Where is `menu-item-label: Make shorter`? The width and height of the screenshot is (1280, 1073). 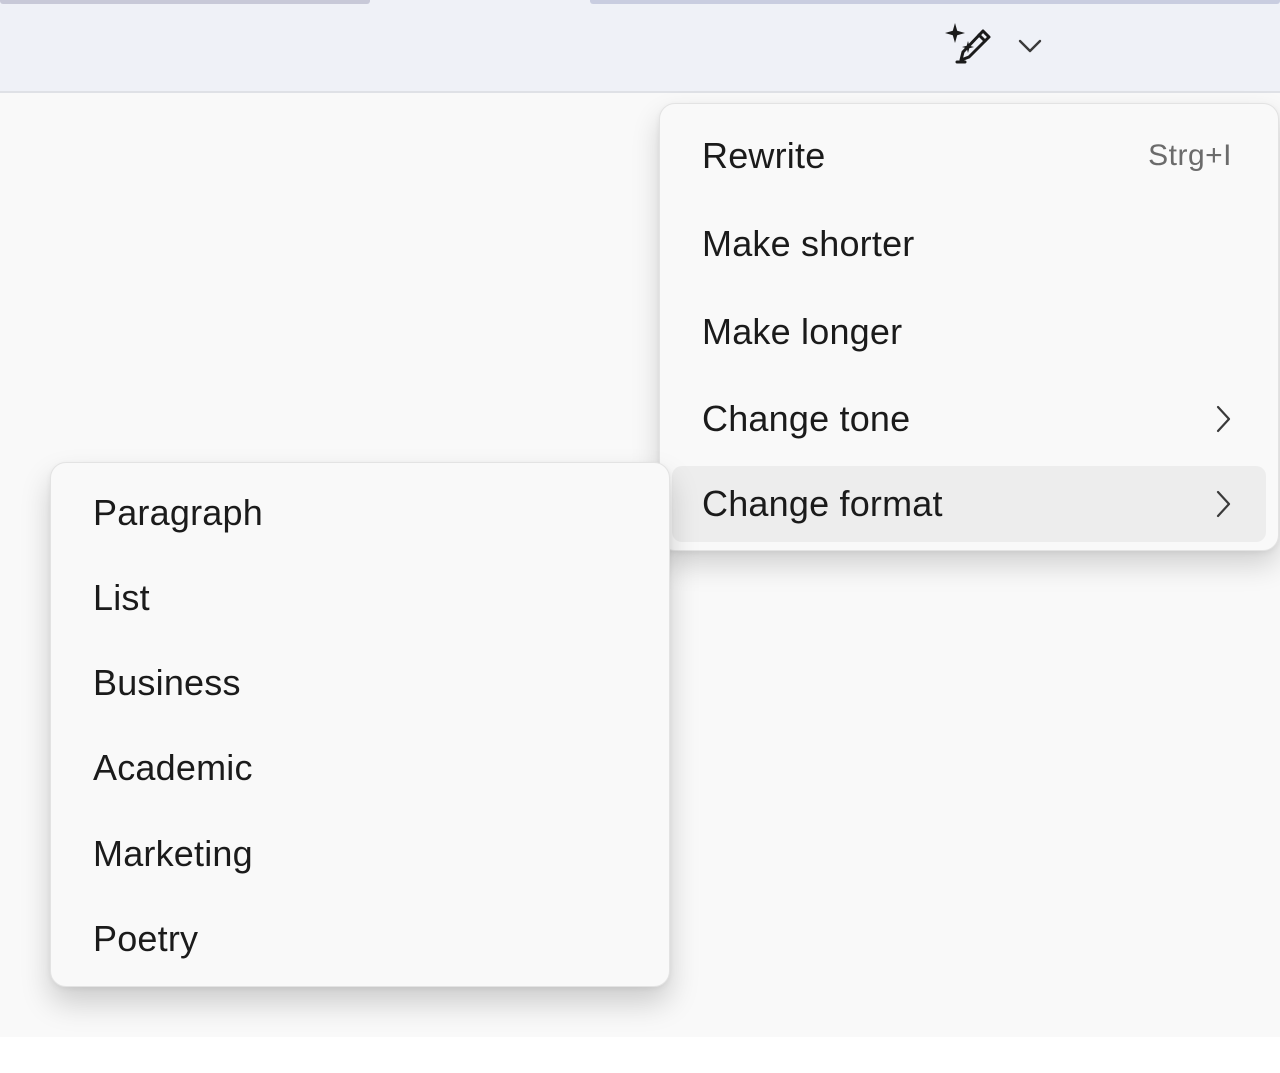
menu-item-label: Make shorter is located at coordinates (808, 243).